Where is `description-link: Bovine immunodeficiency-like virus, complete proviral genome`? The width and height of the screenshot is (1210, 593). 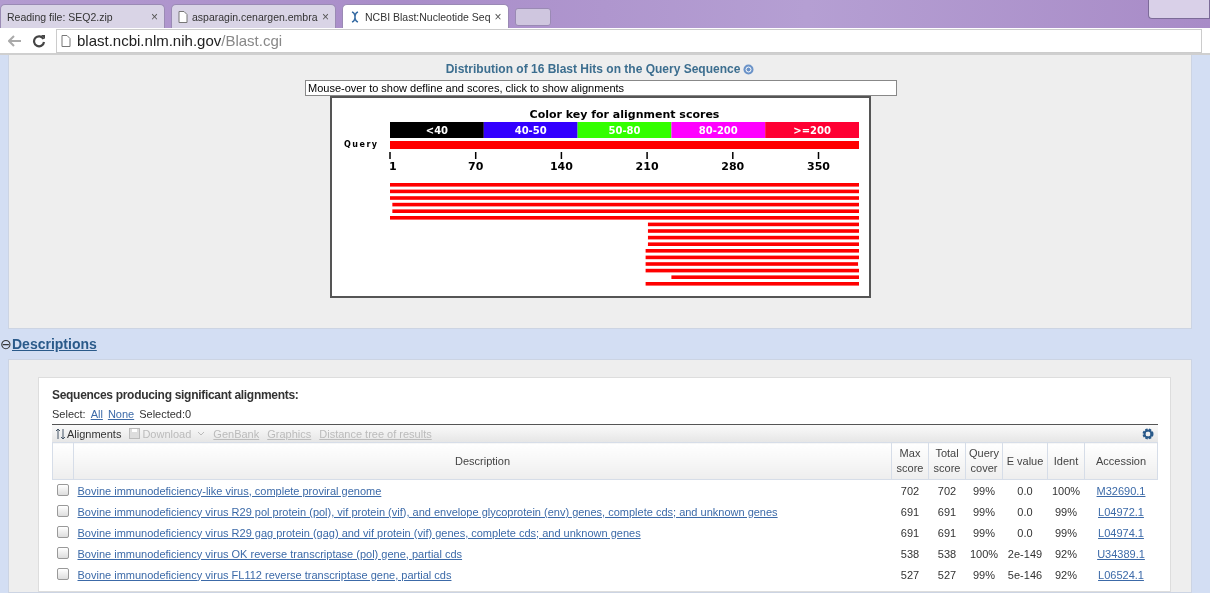
description-link: Bovine immunodeficiency-like virus, complete proviral genome is located at coordinates (229, 490).